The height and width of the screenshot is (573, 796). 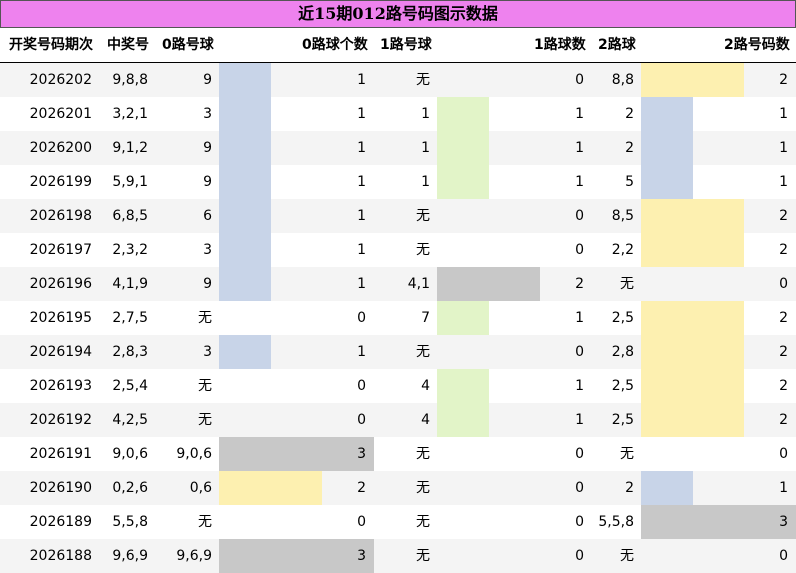 What do you see at coordinates (425, 318) in the screenshot?
I see `route1-balls-cell: 7` at bounding box center [425, 318].